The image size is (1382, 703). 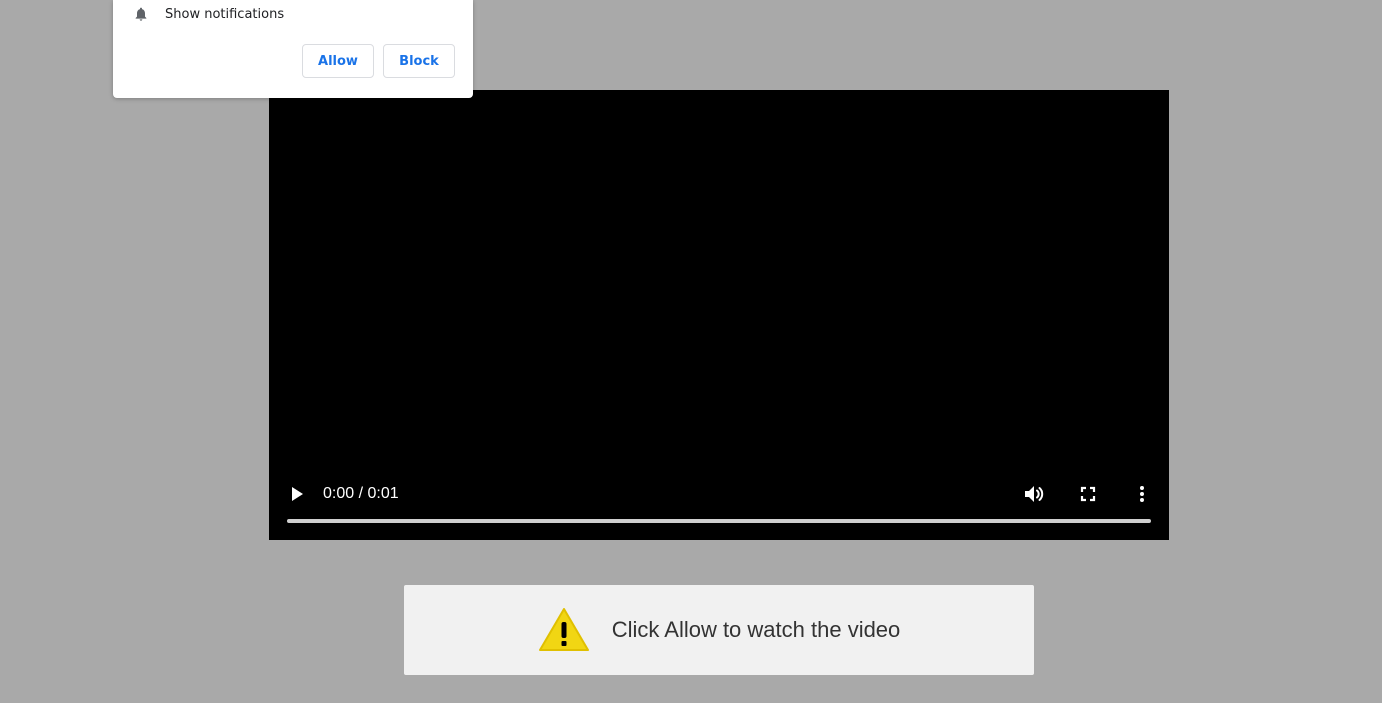 I want to click on play-icon, so click(x=297, y=494).